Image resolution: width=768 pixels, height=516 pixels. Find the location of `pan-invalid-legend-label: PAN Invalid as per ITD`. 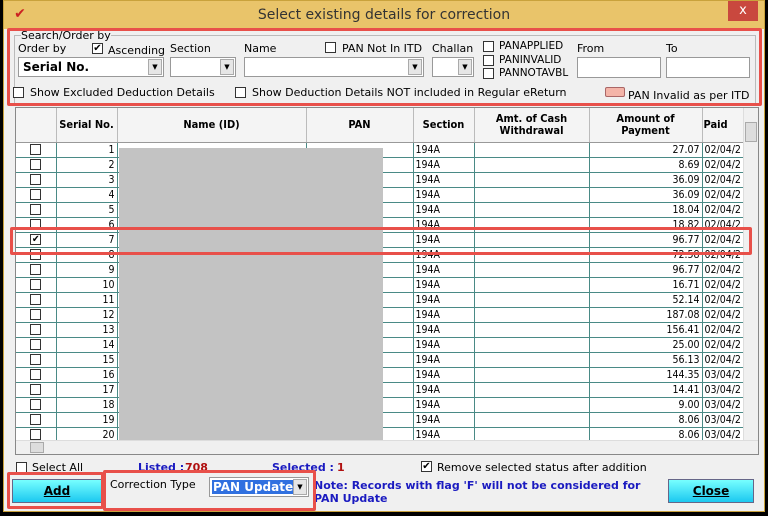

pan-invalid-legend-label: PAN Invalid as per ITD is located at coordinates (689, 95).